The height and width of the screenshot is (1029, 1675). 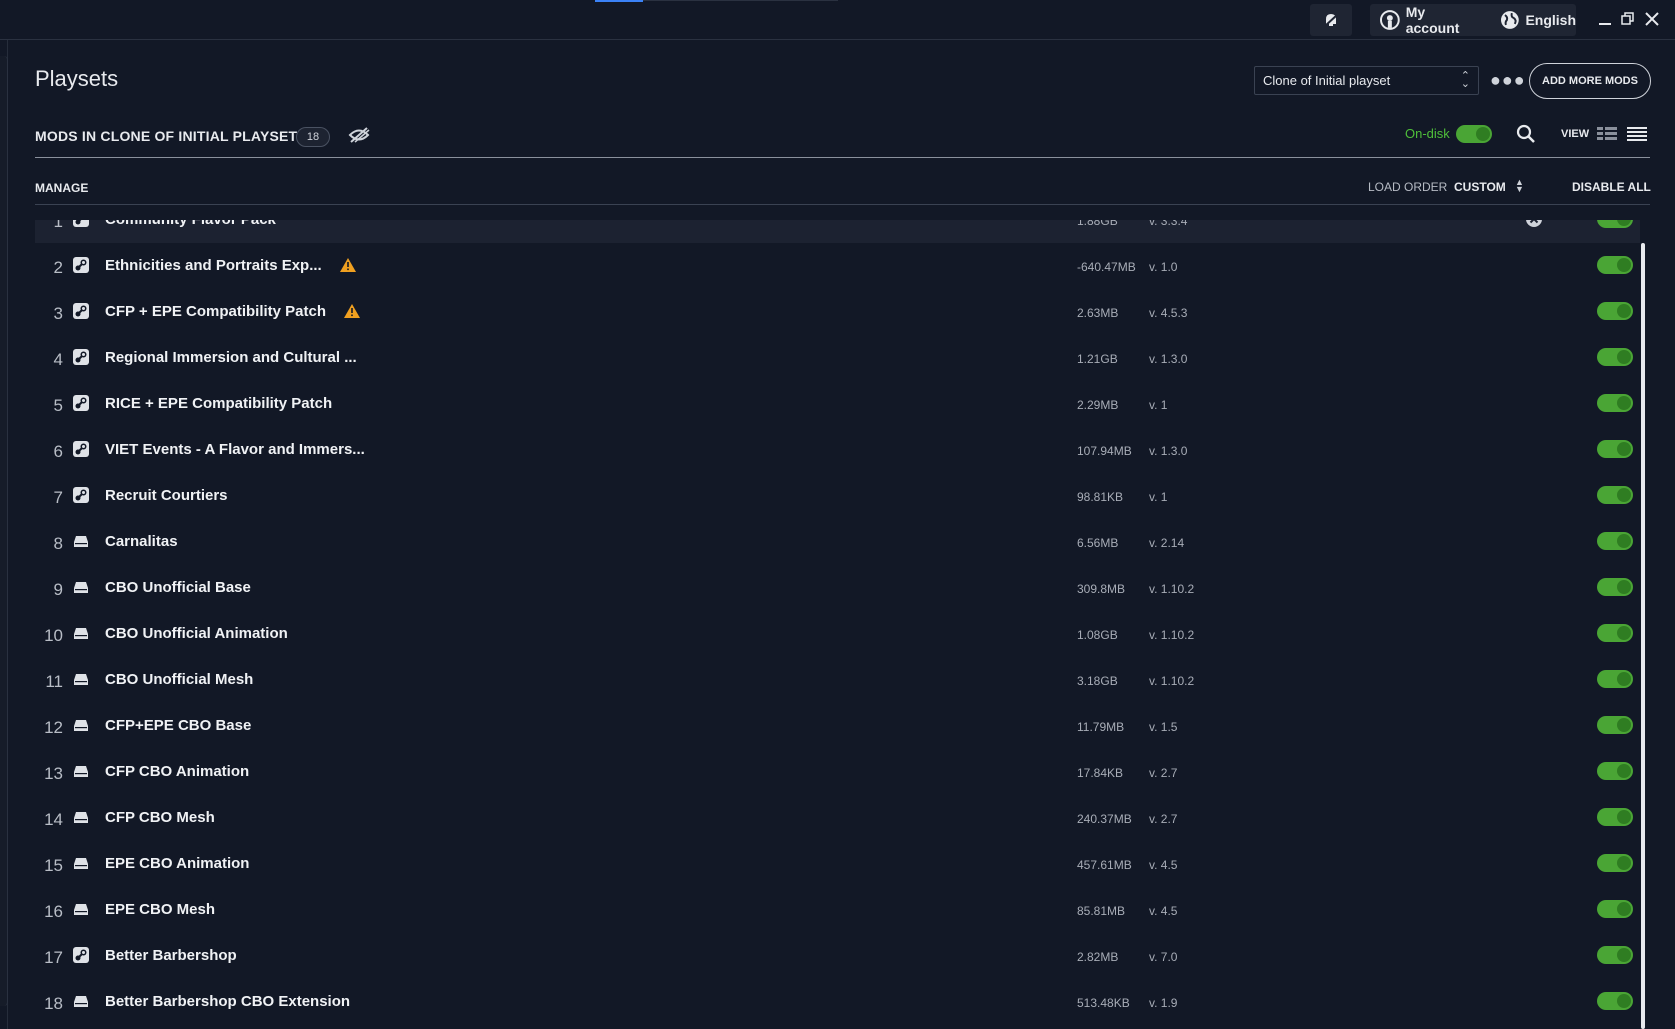 What do you see at coordinates (141, 541) in the screenshot?
I see `mod-name: Carnalitas` at bounding box center [141, 541].